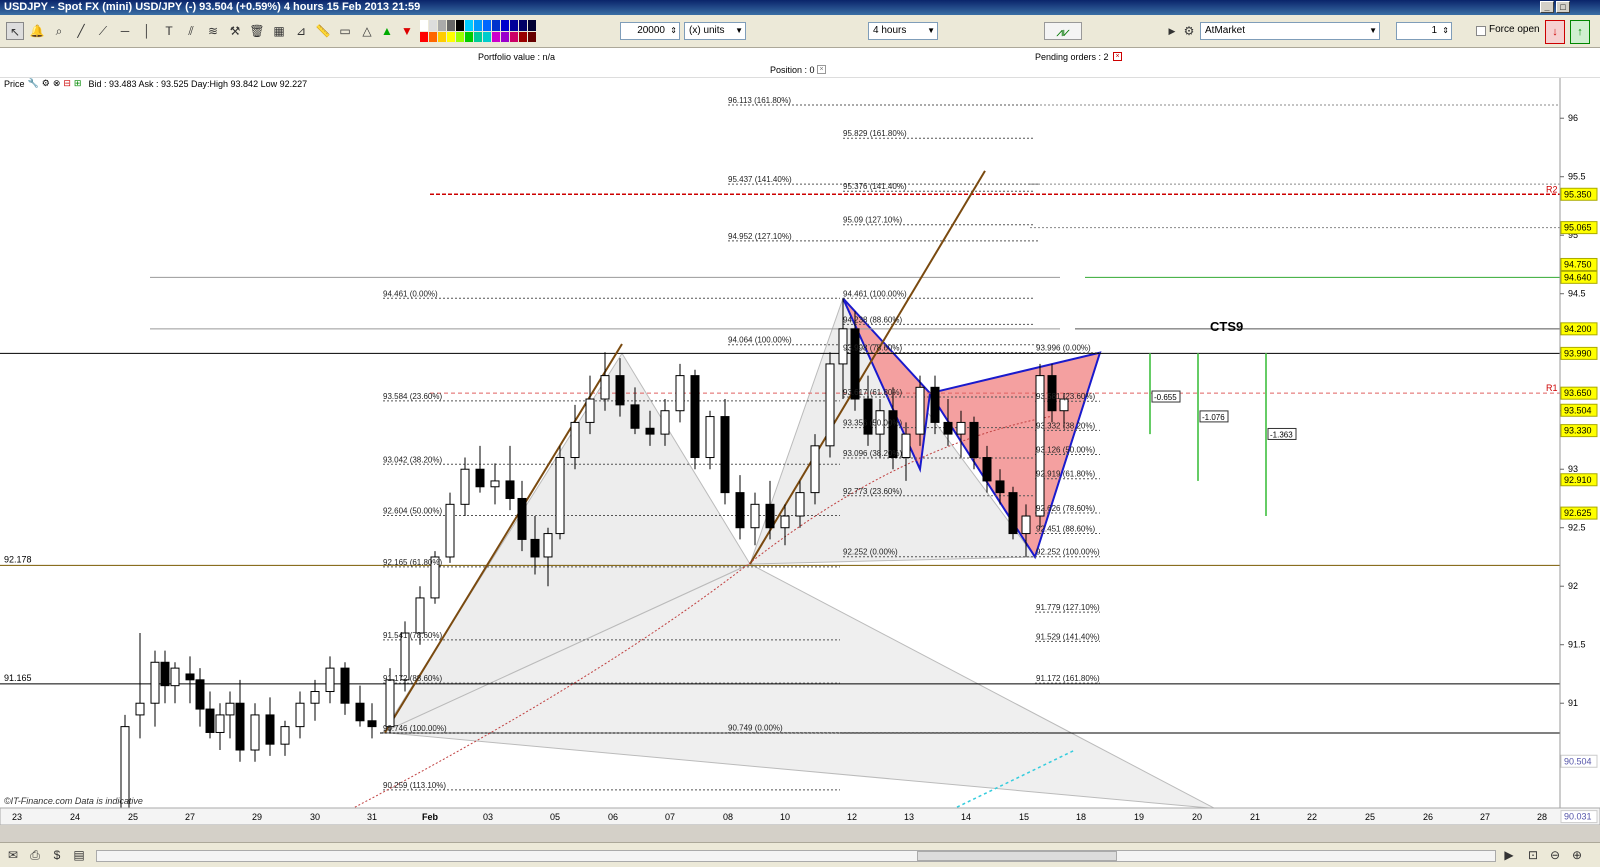 The height and width of the screenshot is (867, 1600). I want to click on print-icon: ⎙, so click(35, 855).